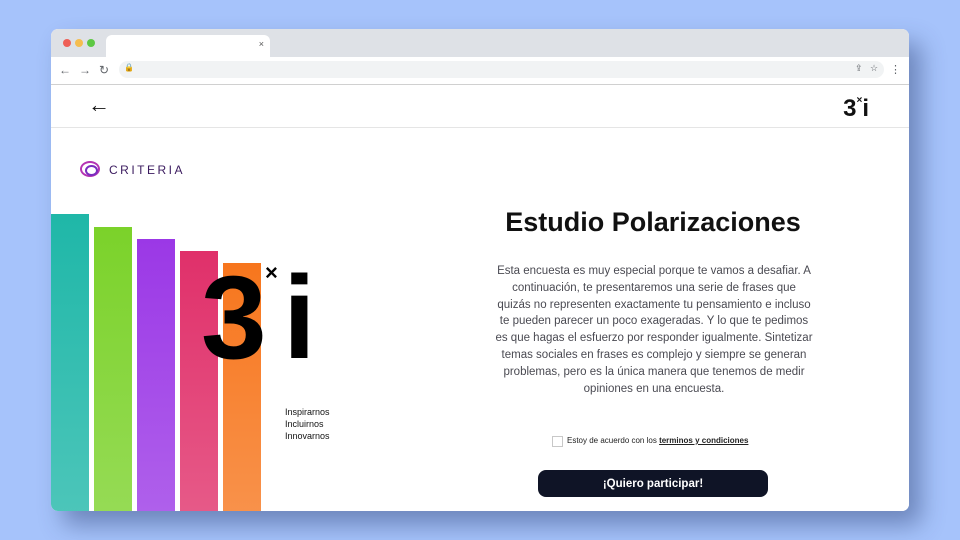 This screenshot has width=960, height=540. What do you see at coordinates (99, 105) in the screenshot?
I see `back-arrow-icon: ←` at bounding box center [99, 105].